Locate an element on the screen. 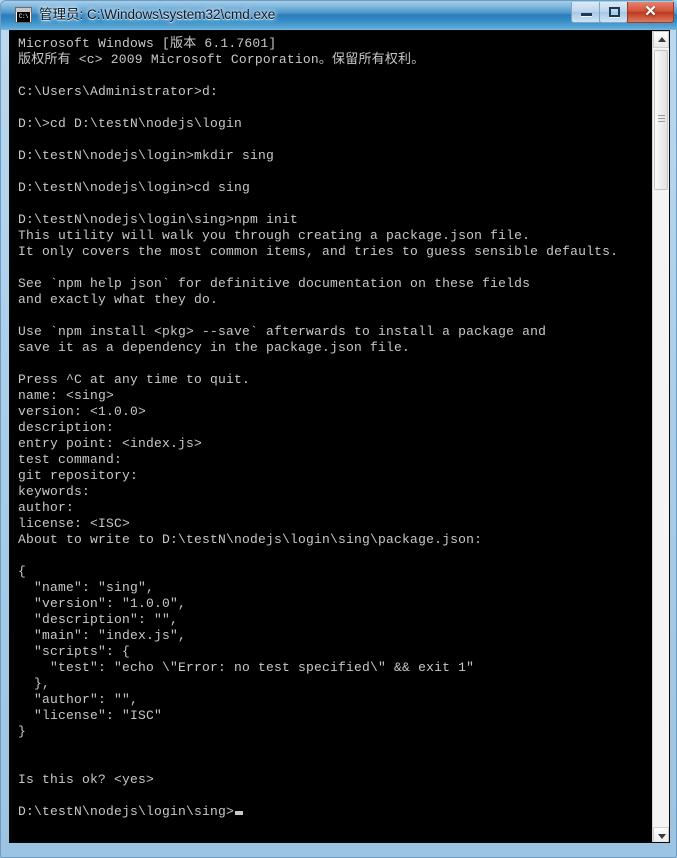  console-scrollbar is located at coordinates (660, 436).